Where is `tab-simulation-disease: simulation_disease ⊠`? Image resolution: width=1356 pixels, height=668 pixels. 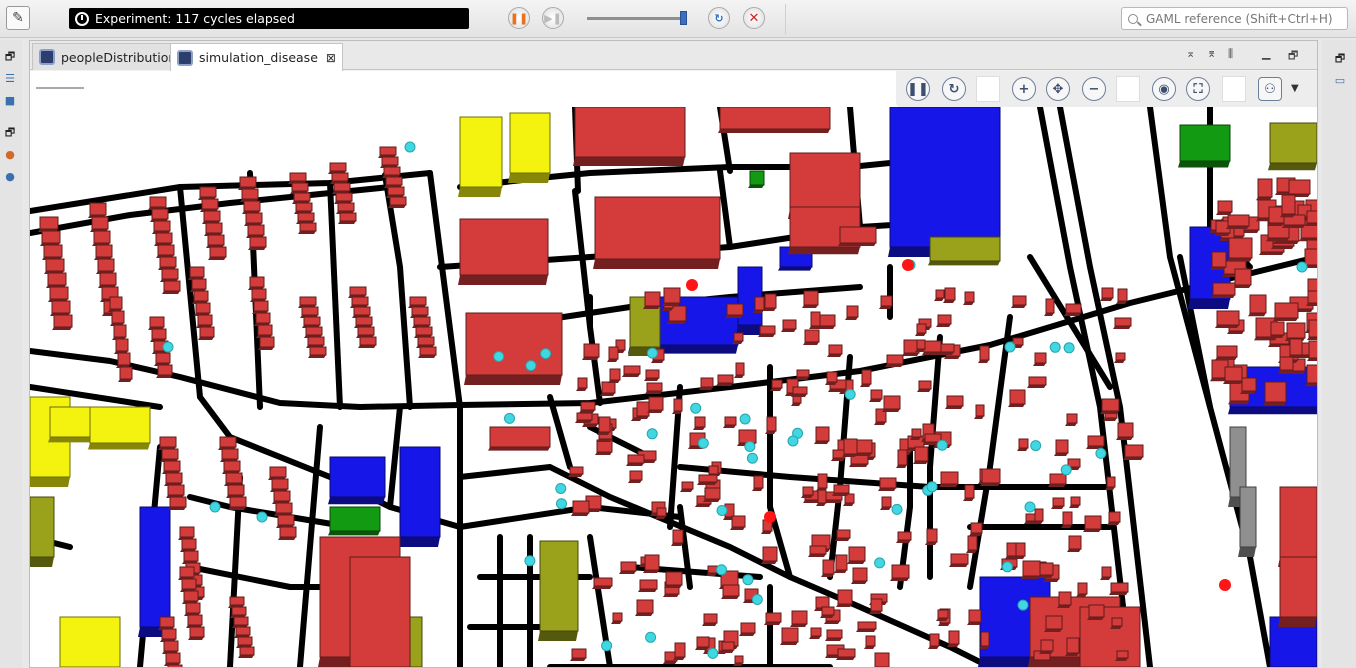 tab-simulation-disease: simulation_disease ⊠ is located at coordinates (256, 57).